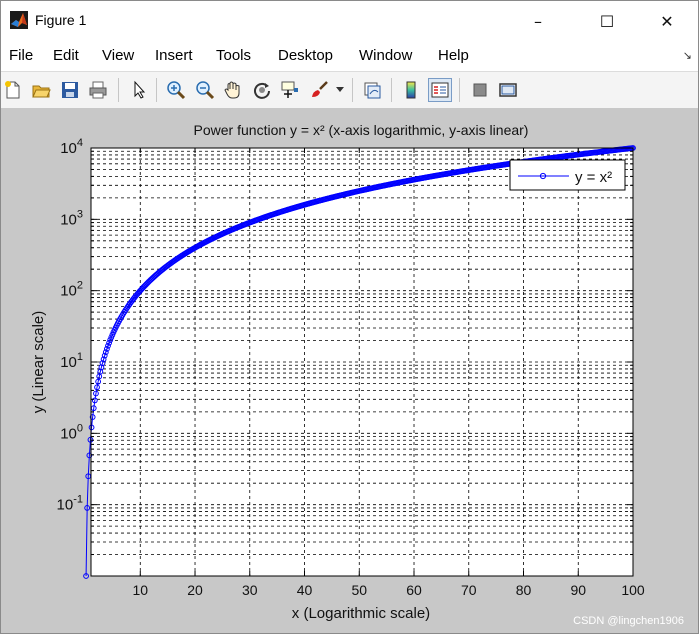 Image resolution: width=699 pixels, height=634 pixels. I want to click on y-tick-label: 10-1, so click(70, 504).